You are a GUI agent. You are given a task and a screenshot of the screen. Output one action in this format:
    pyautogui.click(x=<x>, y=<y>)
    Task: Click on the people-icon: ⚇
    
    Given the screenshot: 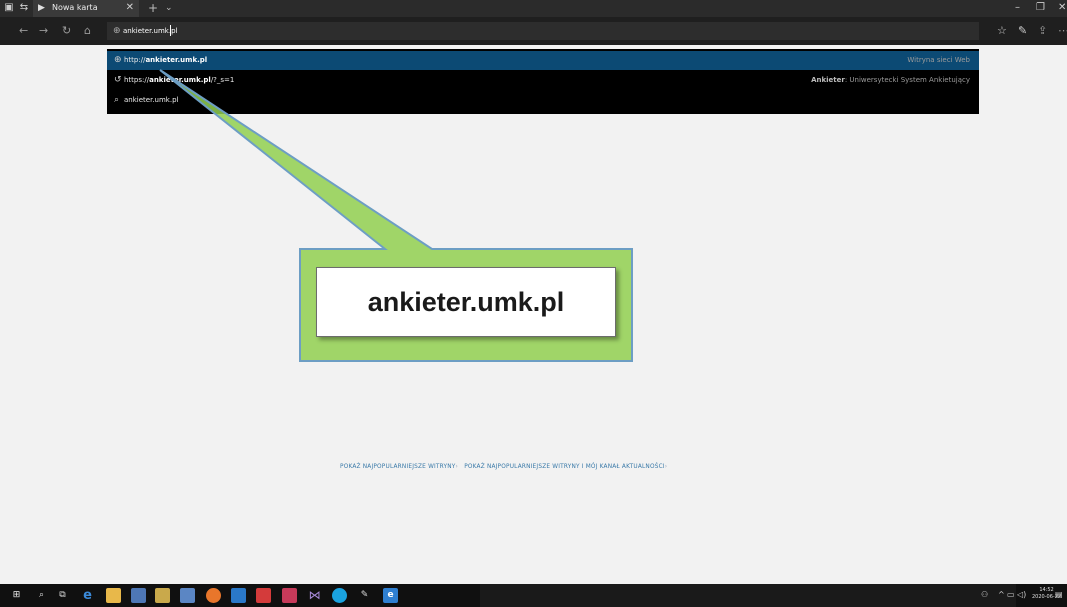 What is the action you would take?
    pyautogui.click(x=984, y=595)
    